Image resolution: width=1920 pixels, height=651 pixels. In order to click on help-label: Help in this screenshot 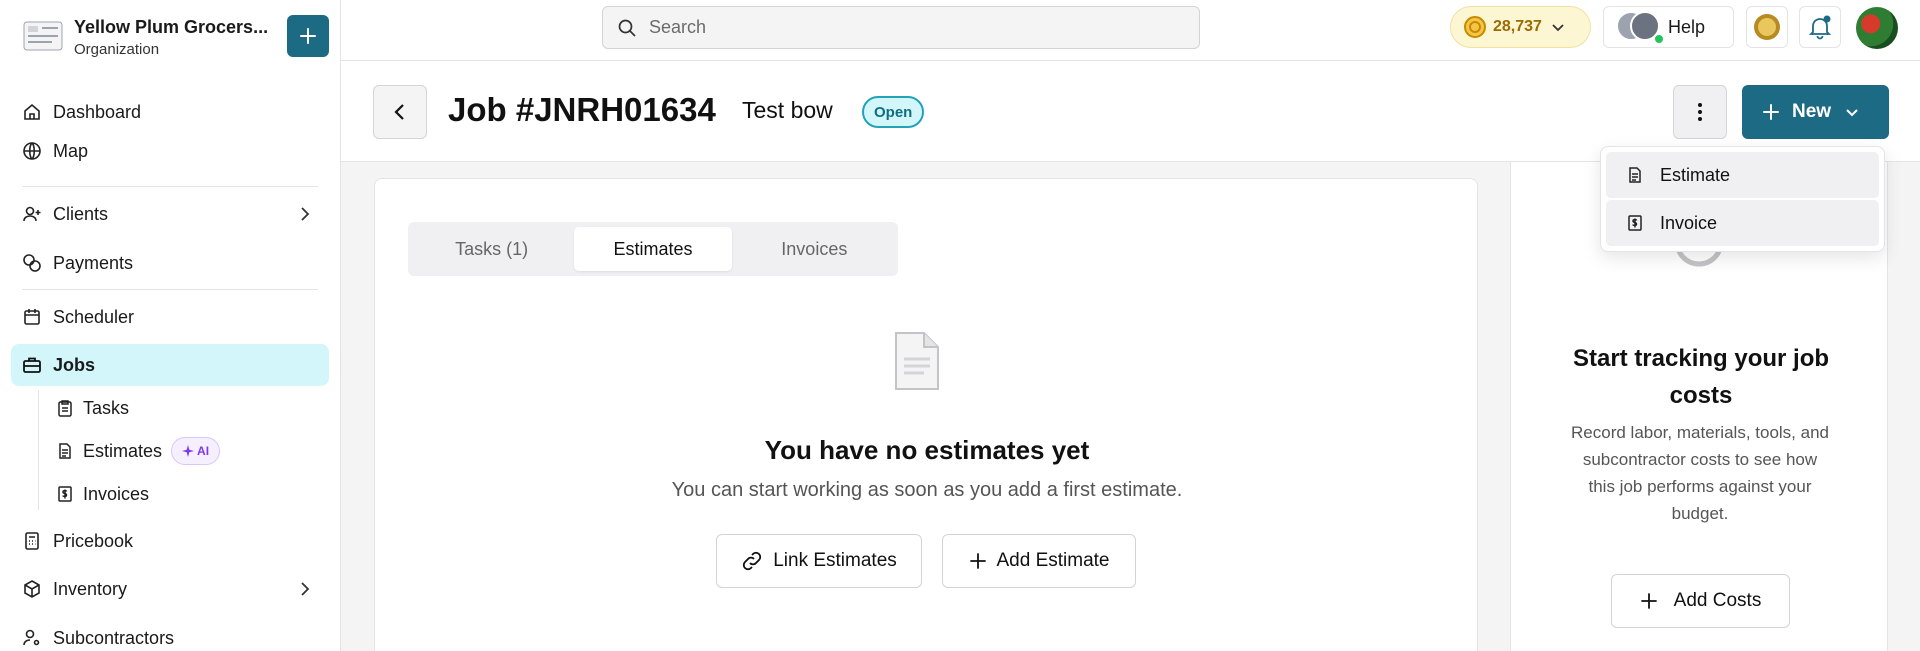, I will do `click(1687, 26)`.